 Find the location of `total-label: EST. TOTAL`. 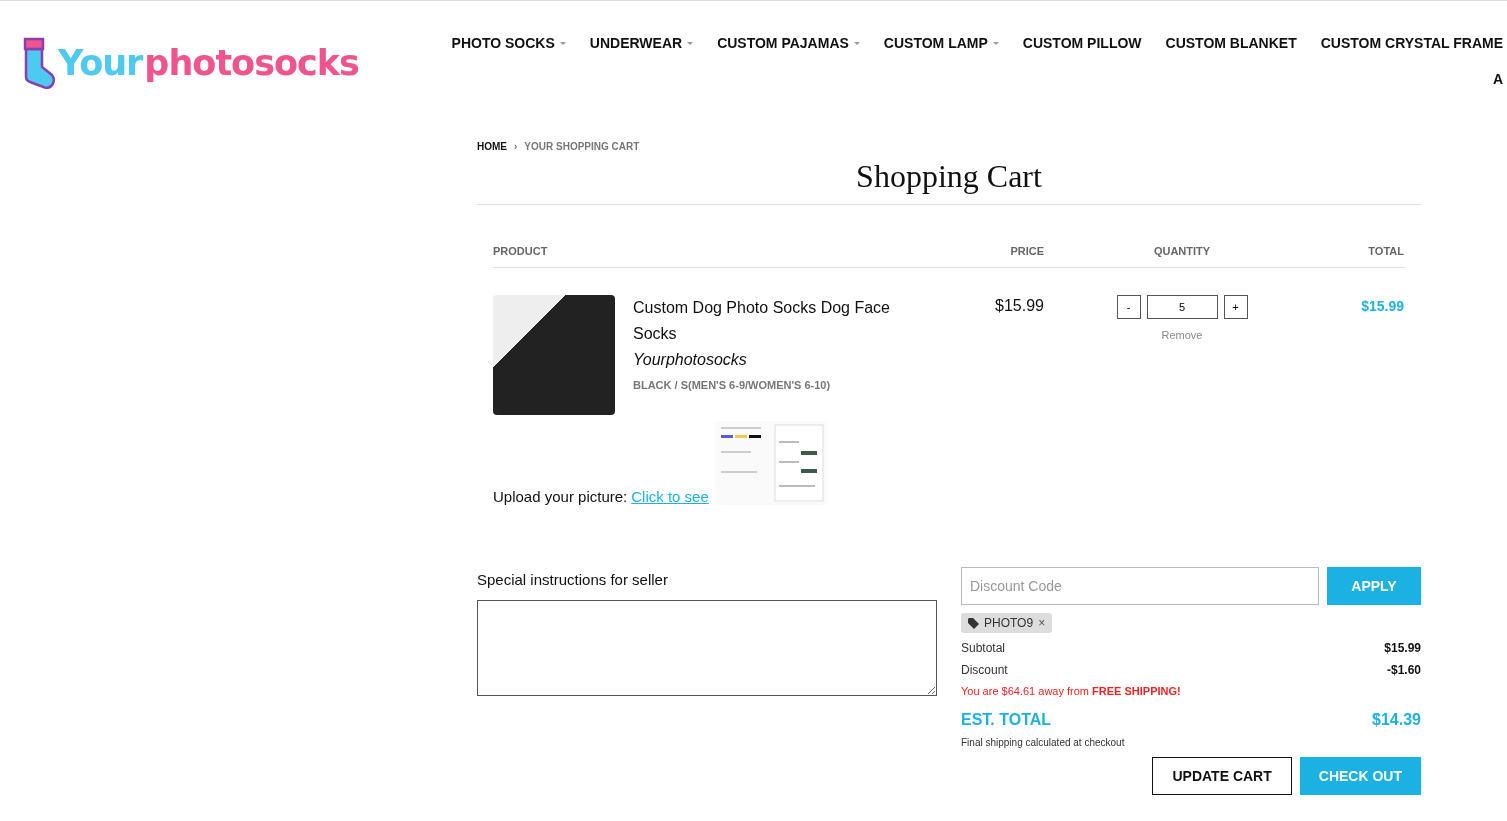

total-label: EST. TOTAL is located at coordinates (1006, 720).